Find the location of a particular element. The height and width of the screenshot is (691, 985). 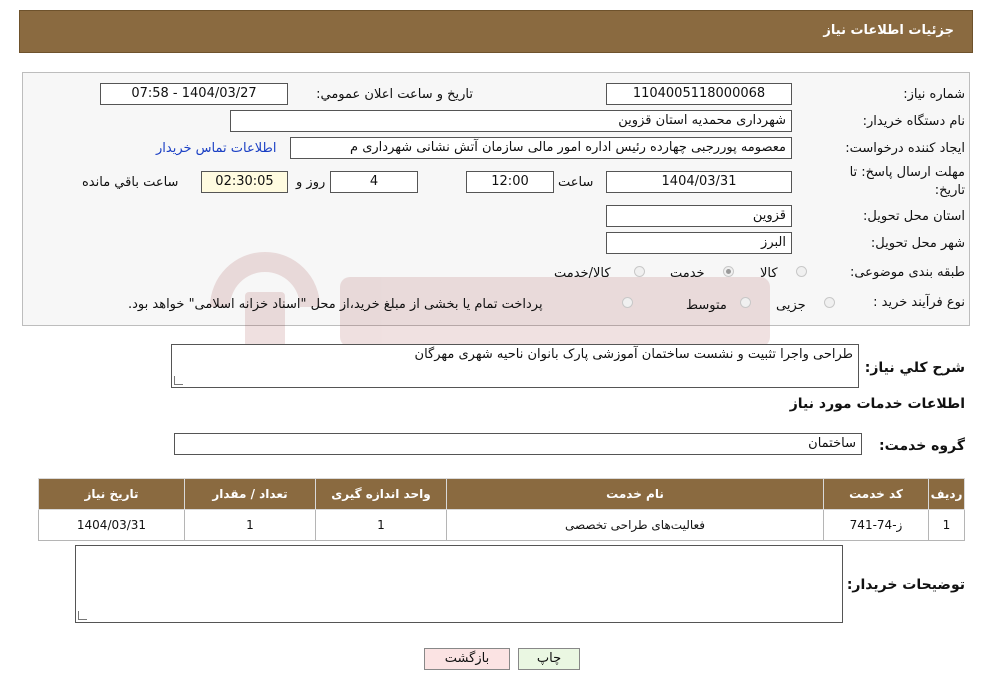

back-button: بازگشت is located at coordinates (467, 659).